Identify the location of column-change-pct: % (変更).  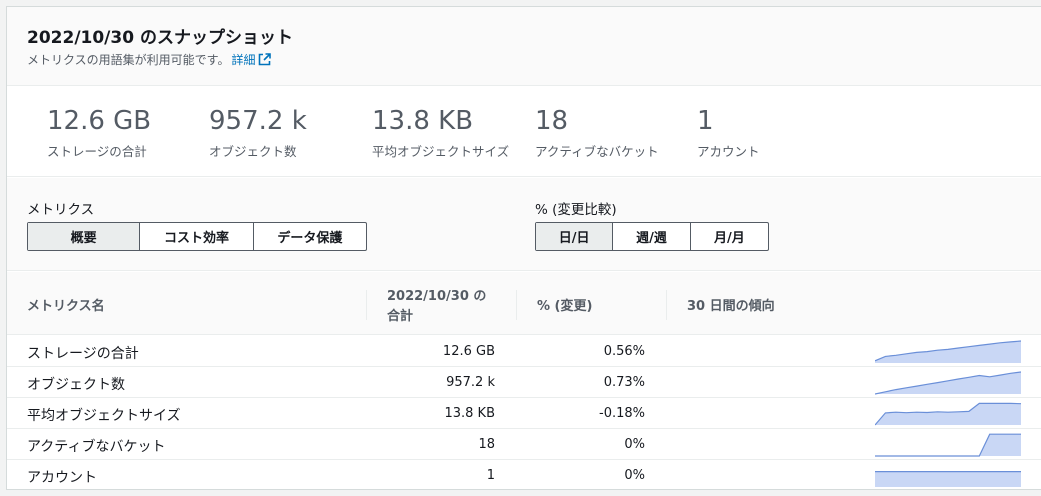
(564, 304).